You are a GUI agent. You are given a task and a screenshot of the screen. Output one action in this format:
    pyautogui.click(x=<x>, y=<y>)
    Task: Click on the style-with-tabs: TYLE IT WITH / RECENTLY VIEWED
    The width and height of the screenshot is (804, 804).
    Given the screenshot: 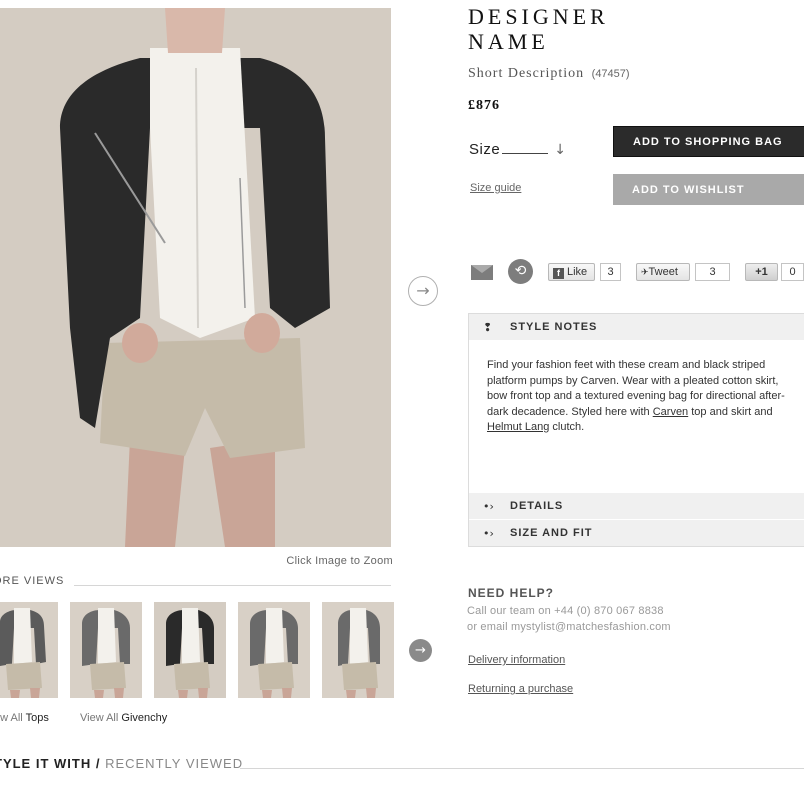 What is the action you would take?
    pyautogui.click(x=121, y=763)
    